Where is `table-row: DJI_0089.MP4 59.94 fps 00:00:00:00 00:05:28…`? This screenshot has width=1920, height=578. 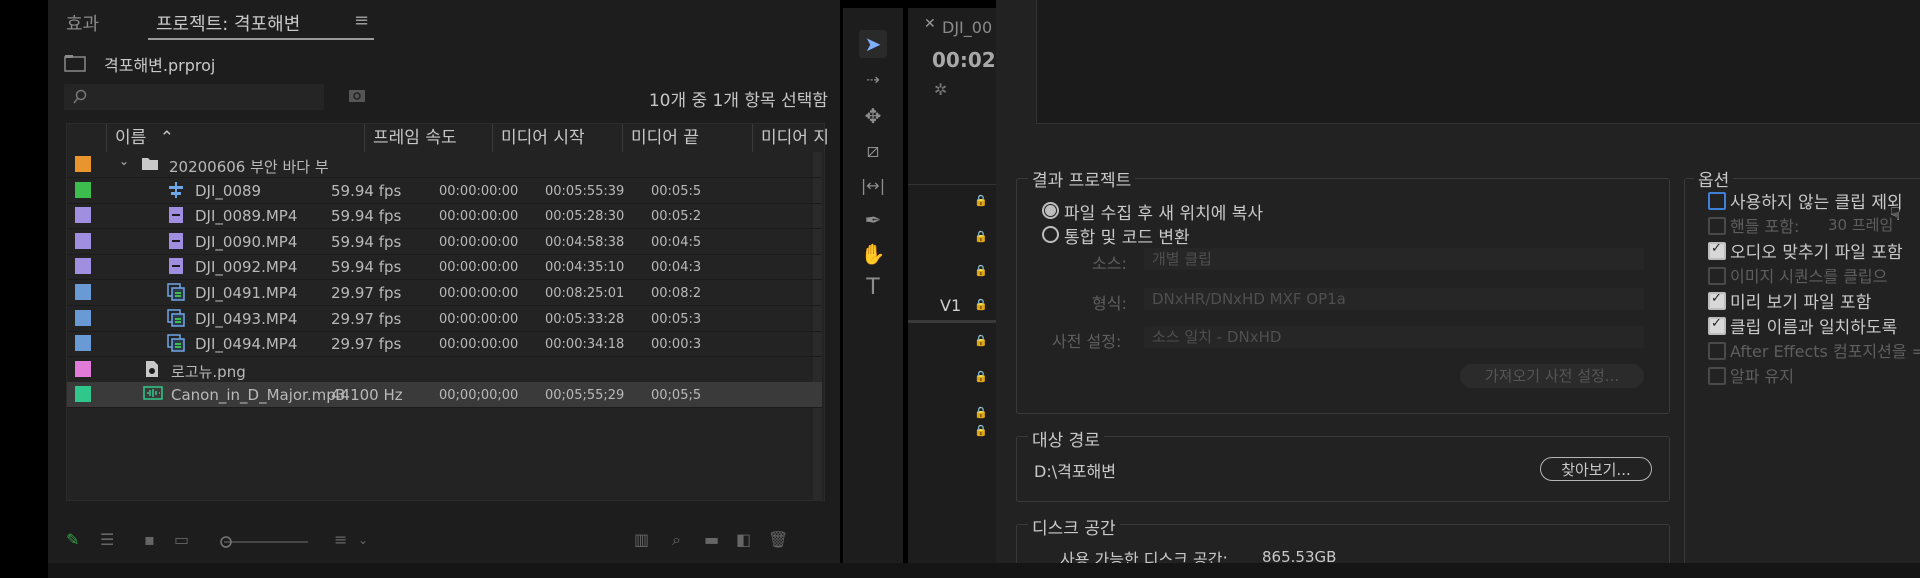
table-row: DJI_0089.MP4 59.94 fps 00:00:00:00 00:05:28… is located at coordinates (444, 216).